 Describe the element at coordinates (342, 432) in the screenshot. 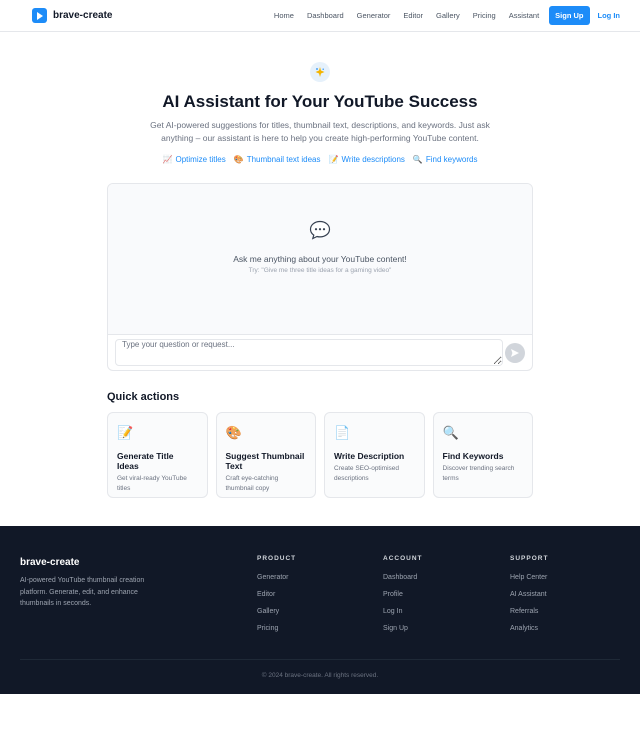

I see `document-icon: 📄` at that location.